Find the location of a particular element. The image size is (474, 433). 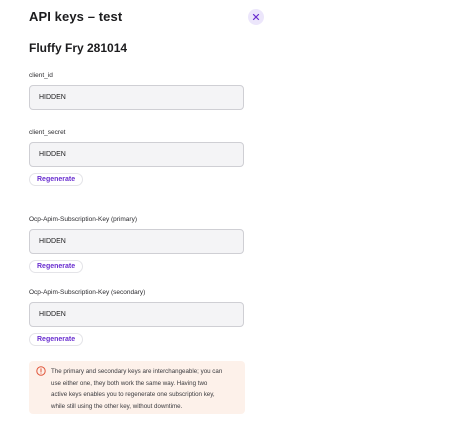

close-icon is located at coordinates (256, 17).